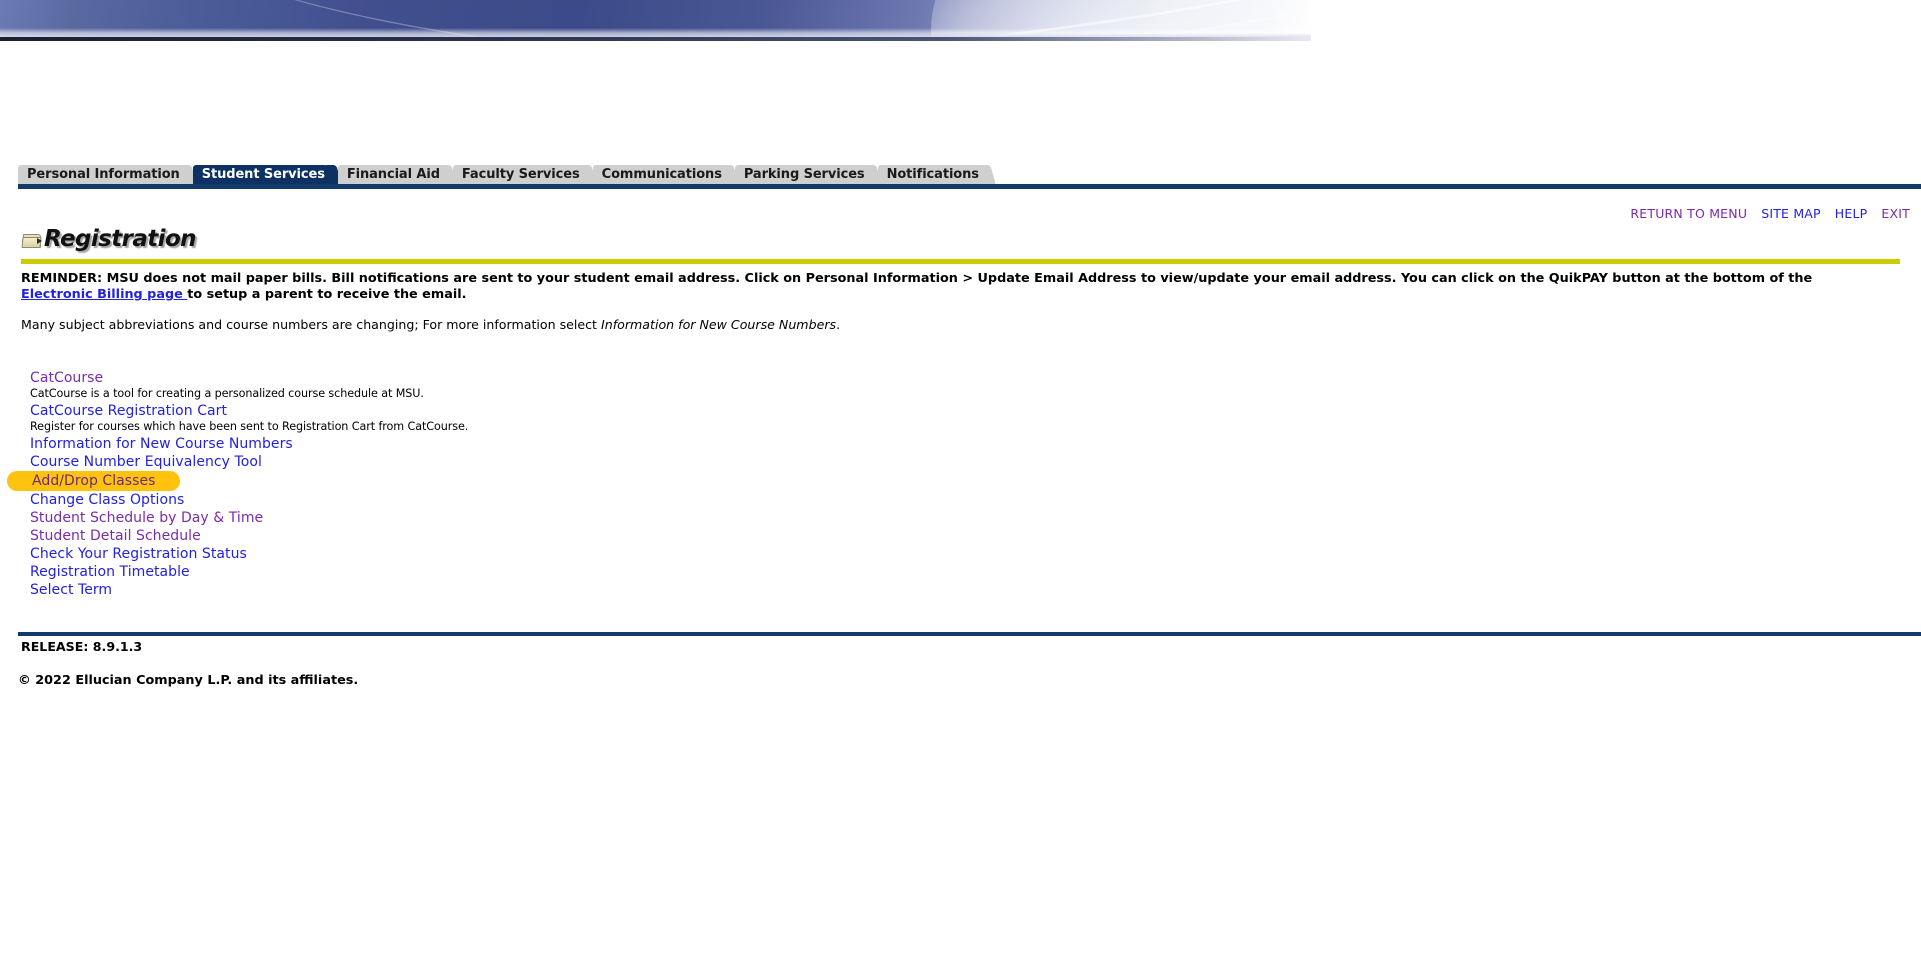 The image size is (1921, 955). What do you see at coordinates (480, 411) in the screenshot?
I see `menu-item-catcourse-registration-cart: CatCourse Registration Cart` at bounding box center [480, 411].